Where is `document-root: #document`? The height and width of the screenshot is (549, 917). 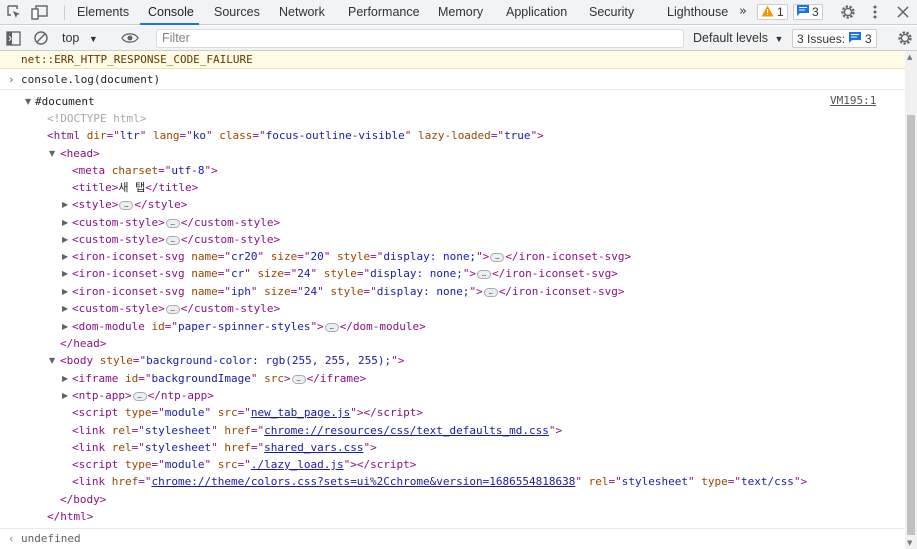 document-root: #document is located at coordinates (65, 101).